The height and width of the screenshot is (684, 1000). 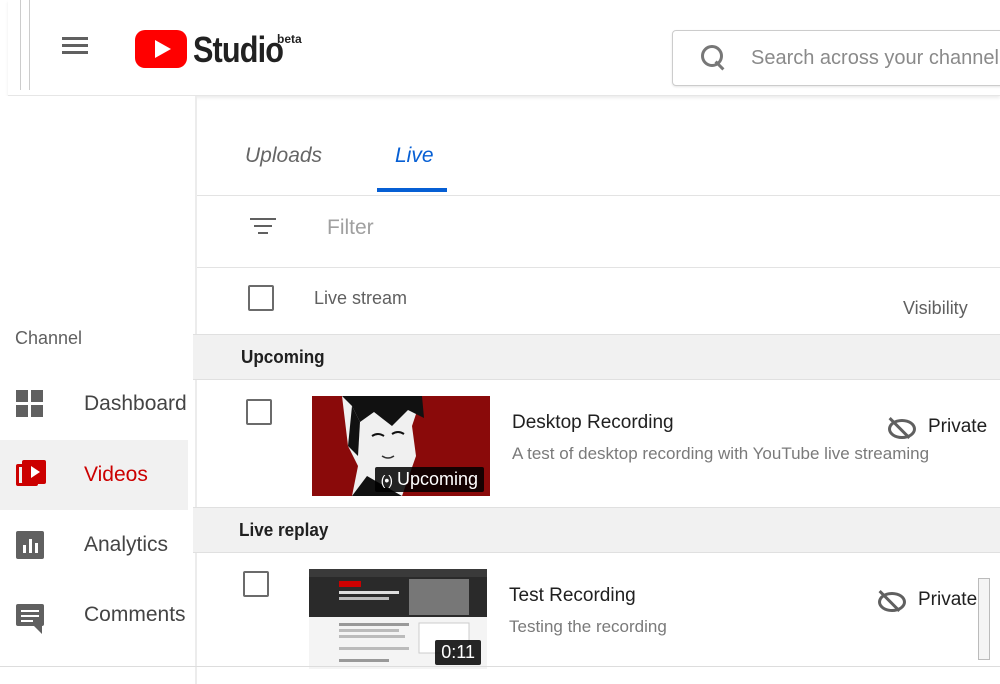 What do you see at coordinates (598, 302) in the screenshot?
I see `table-header: Live stream Visibility` at bounding box center [598, 302].